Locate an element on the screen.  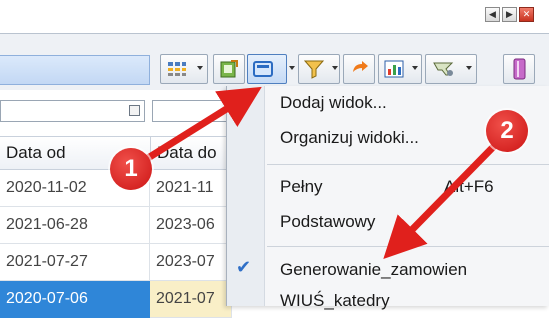
annotation-badge-1: 1 is located at coordinates (131, 169).